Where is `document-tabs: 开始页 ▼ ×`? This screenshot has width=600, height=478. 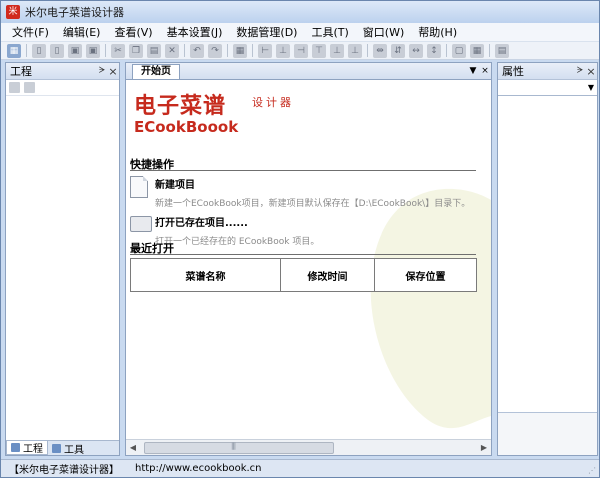
document-tabs: 开始页 ▼ × is located at coordinates (308, 71).